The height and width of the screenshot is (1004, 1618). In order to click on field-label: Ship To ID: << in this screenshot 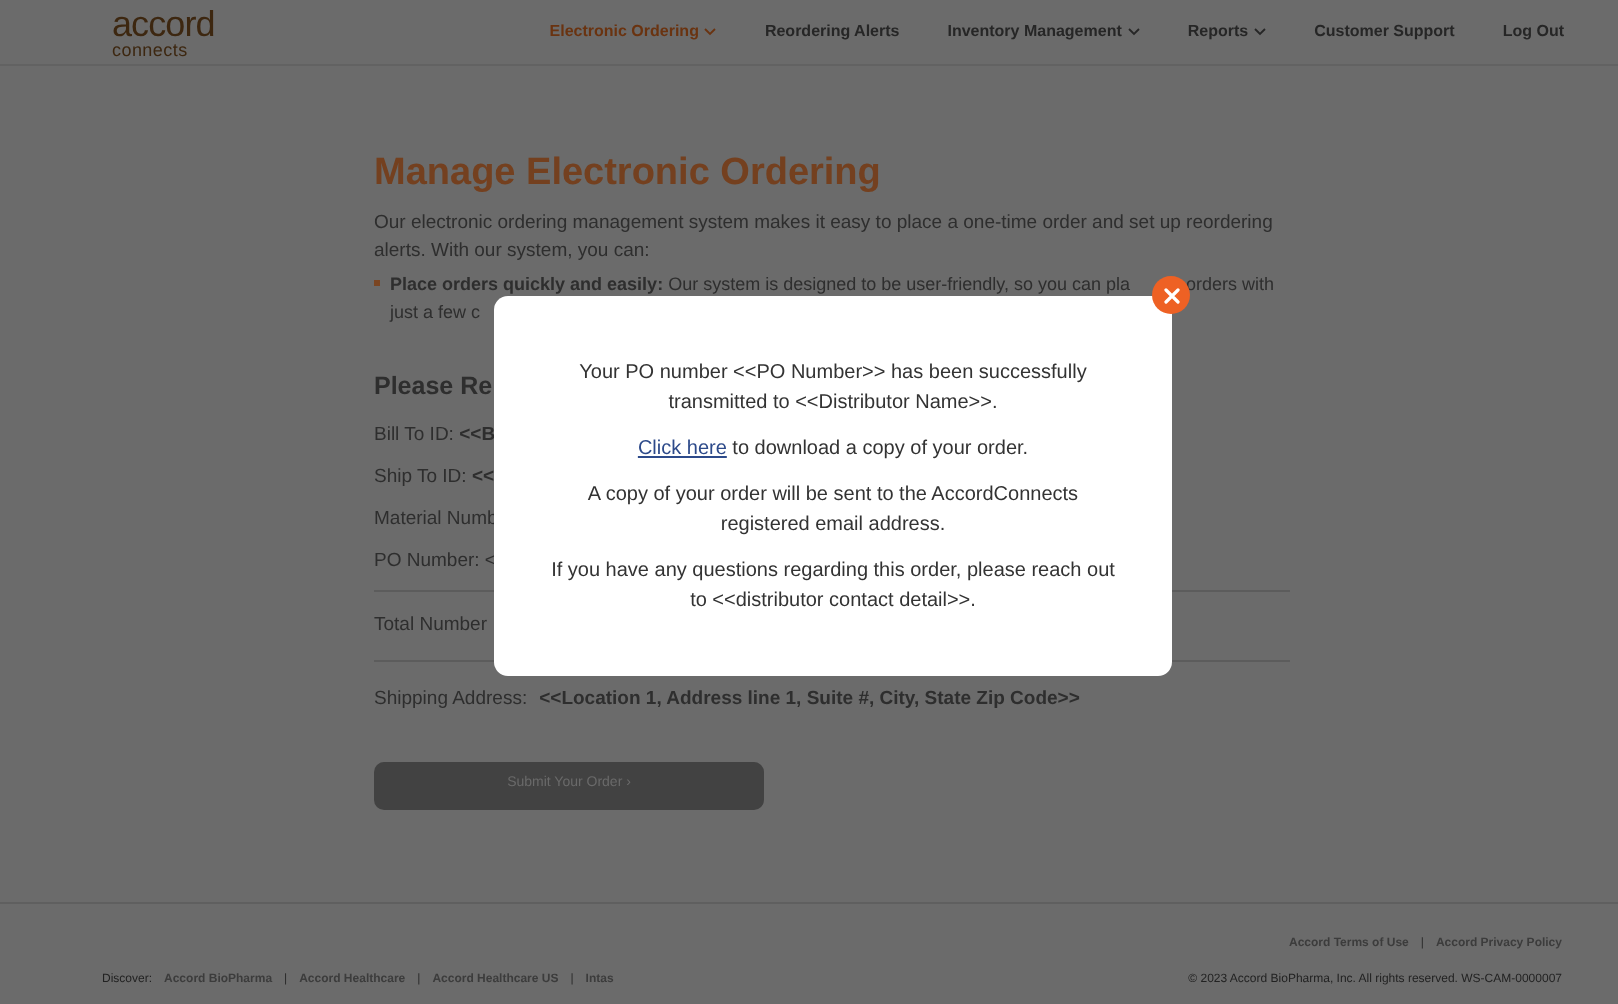, I will do `click(434, 477)`.